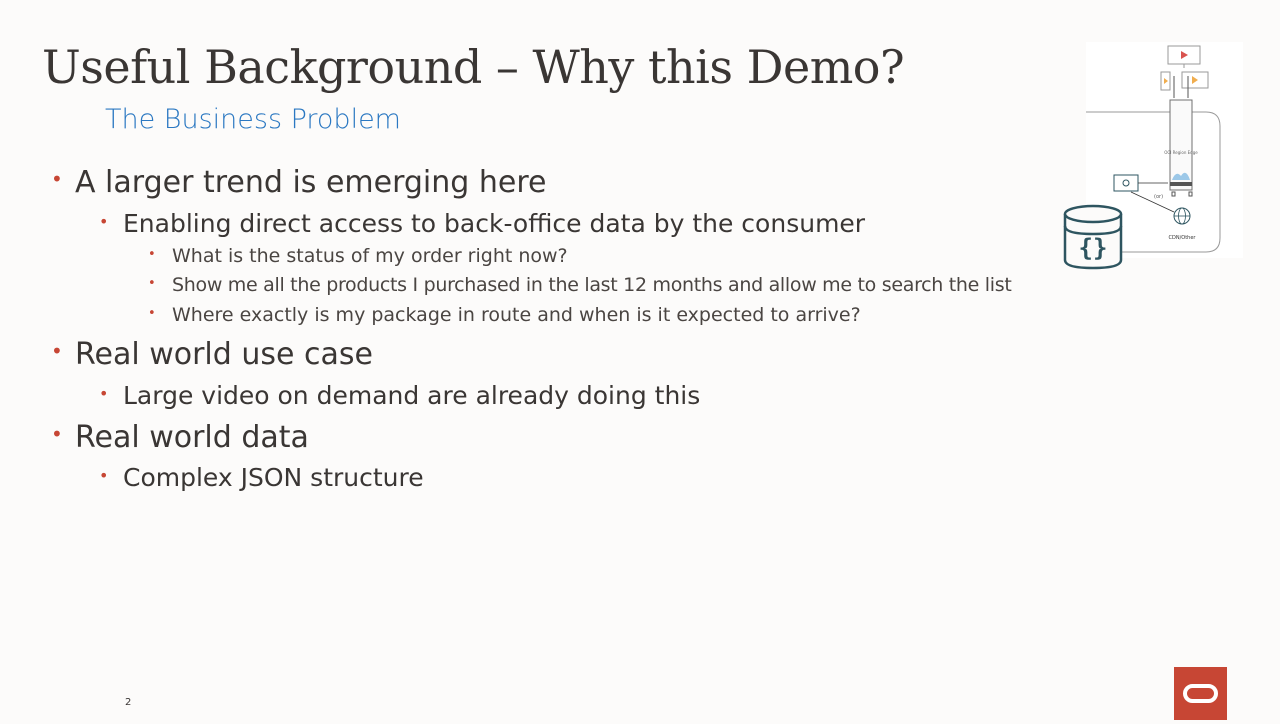 This screenshot has width=1280, height=724. I want to click on bullet-item: • Real world use case, so click(212, 354).